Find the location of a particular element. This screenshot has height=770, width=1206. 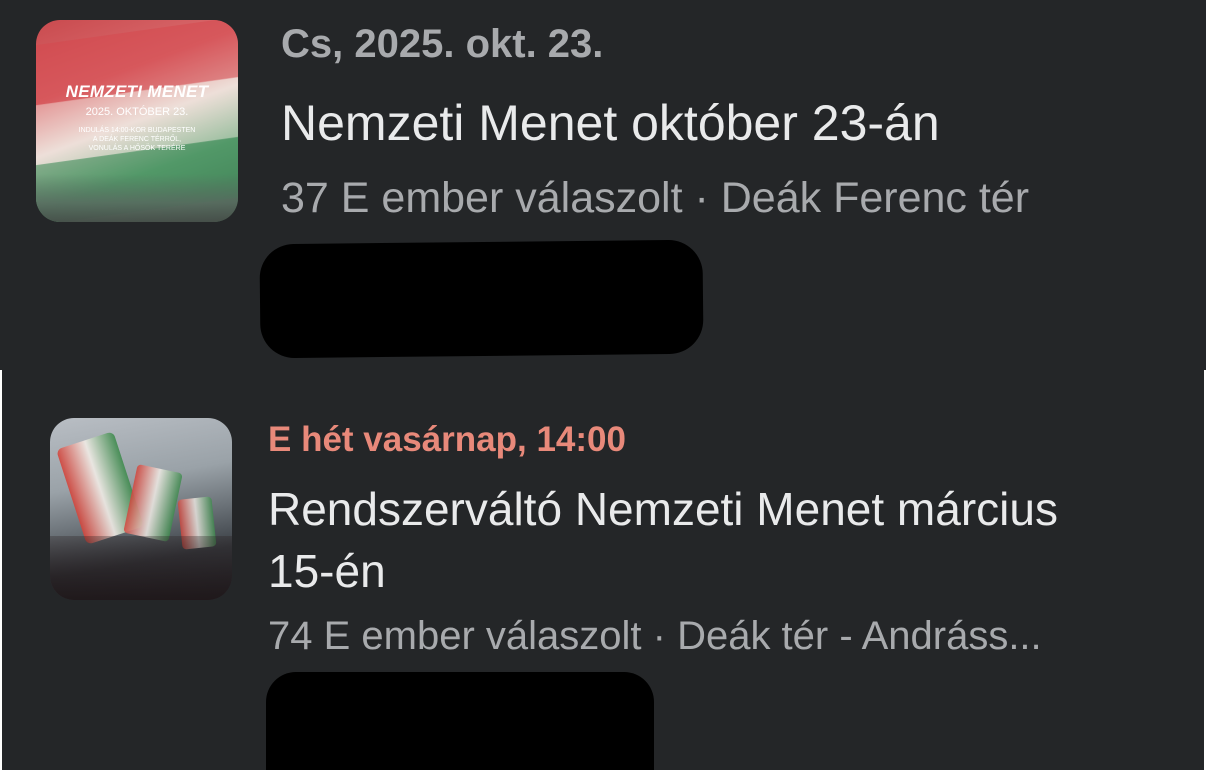

event-meta: 37 E ember válaszolt · Deák Ferenc tér is located at coordinates (655, 198).